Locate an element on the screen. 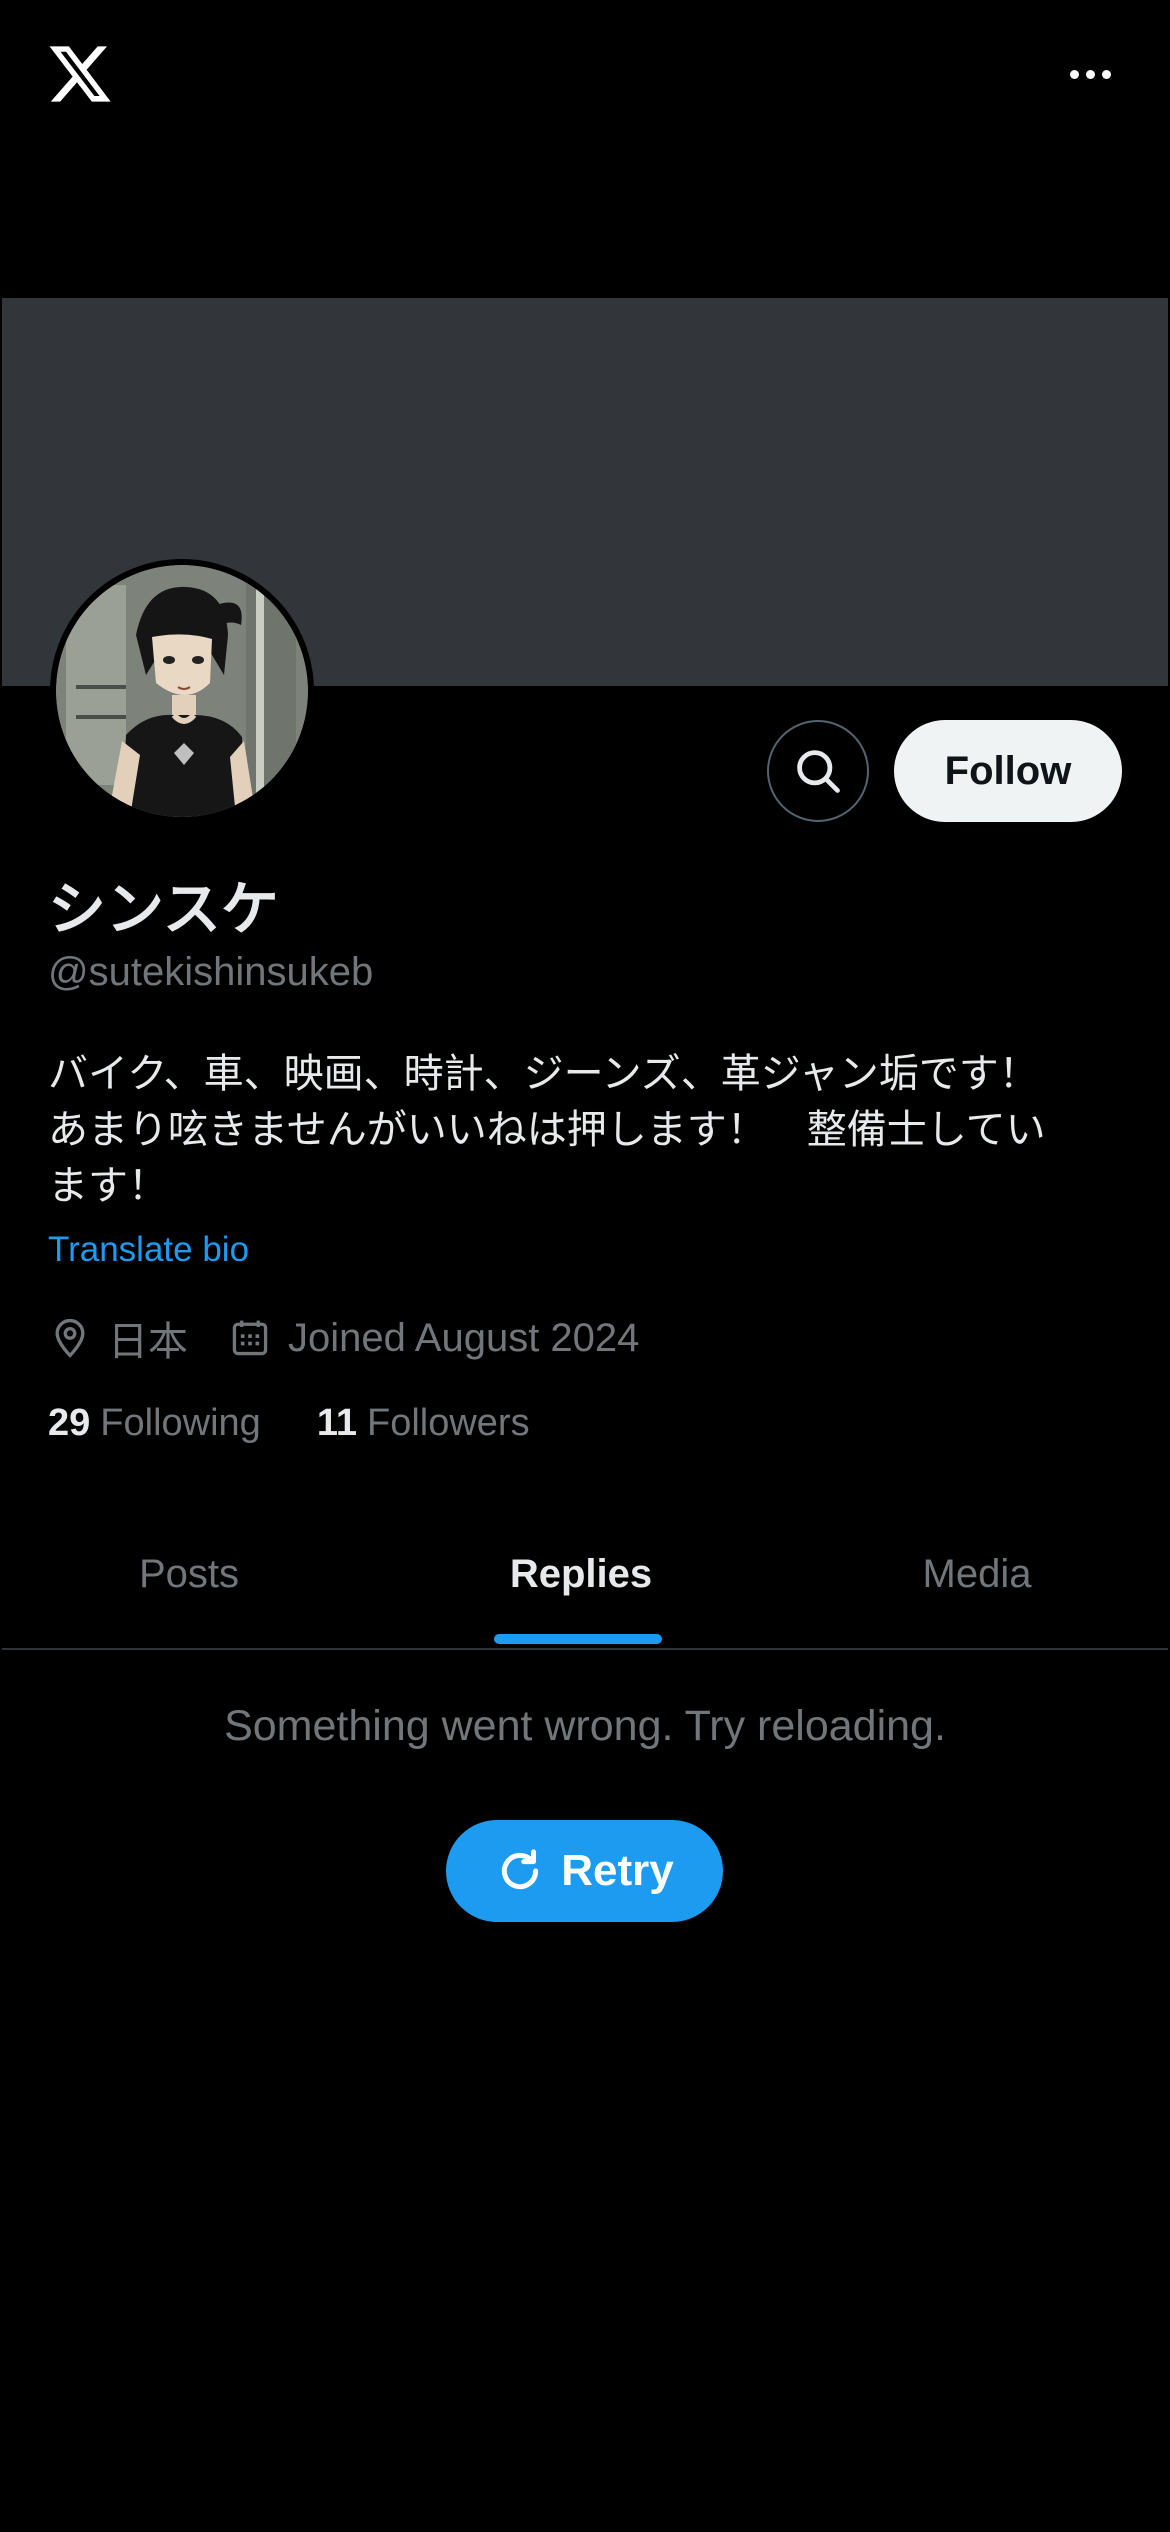 The width and height of the screenshot is (1170, 2532). following-count: 29 is located at coordinates (69, 1422).